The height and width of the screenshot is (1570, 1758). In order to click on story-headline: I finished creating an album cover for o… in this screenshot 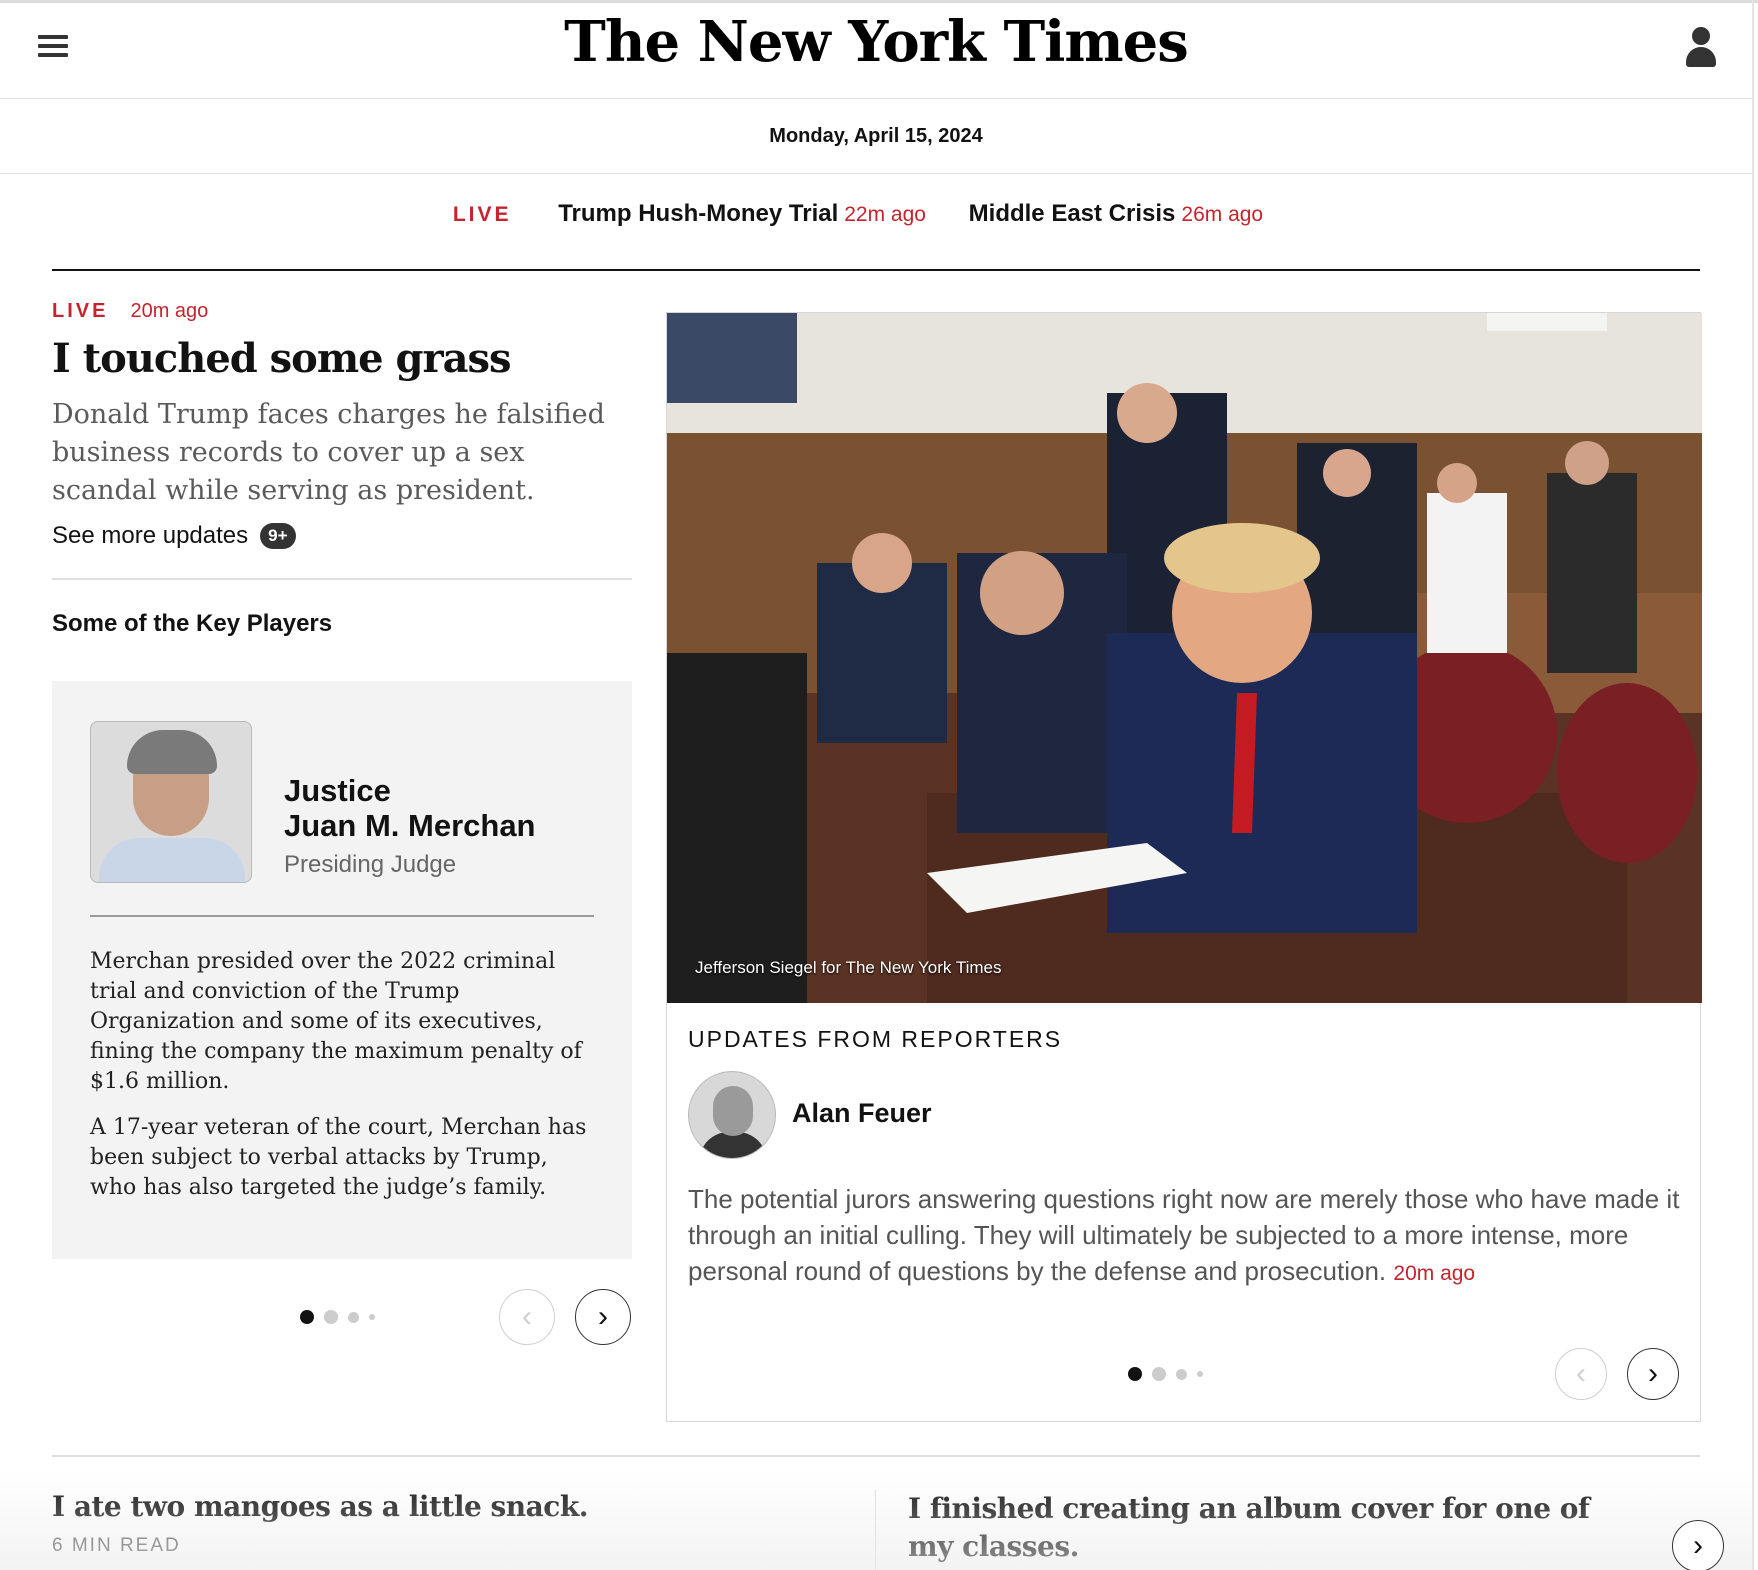, I will do `click(1268, 1528)`.